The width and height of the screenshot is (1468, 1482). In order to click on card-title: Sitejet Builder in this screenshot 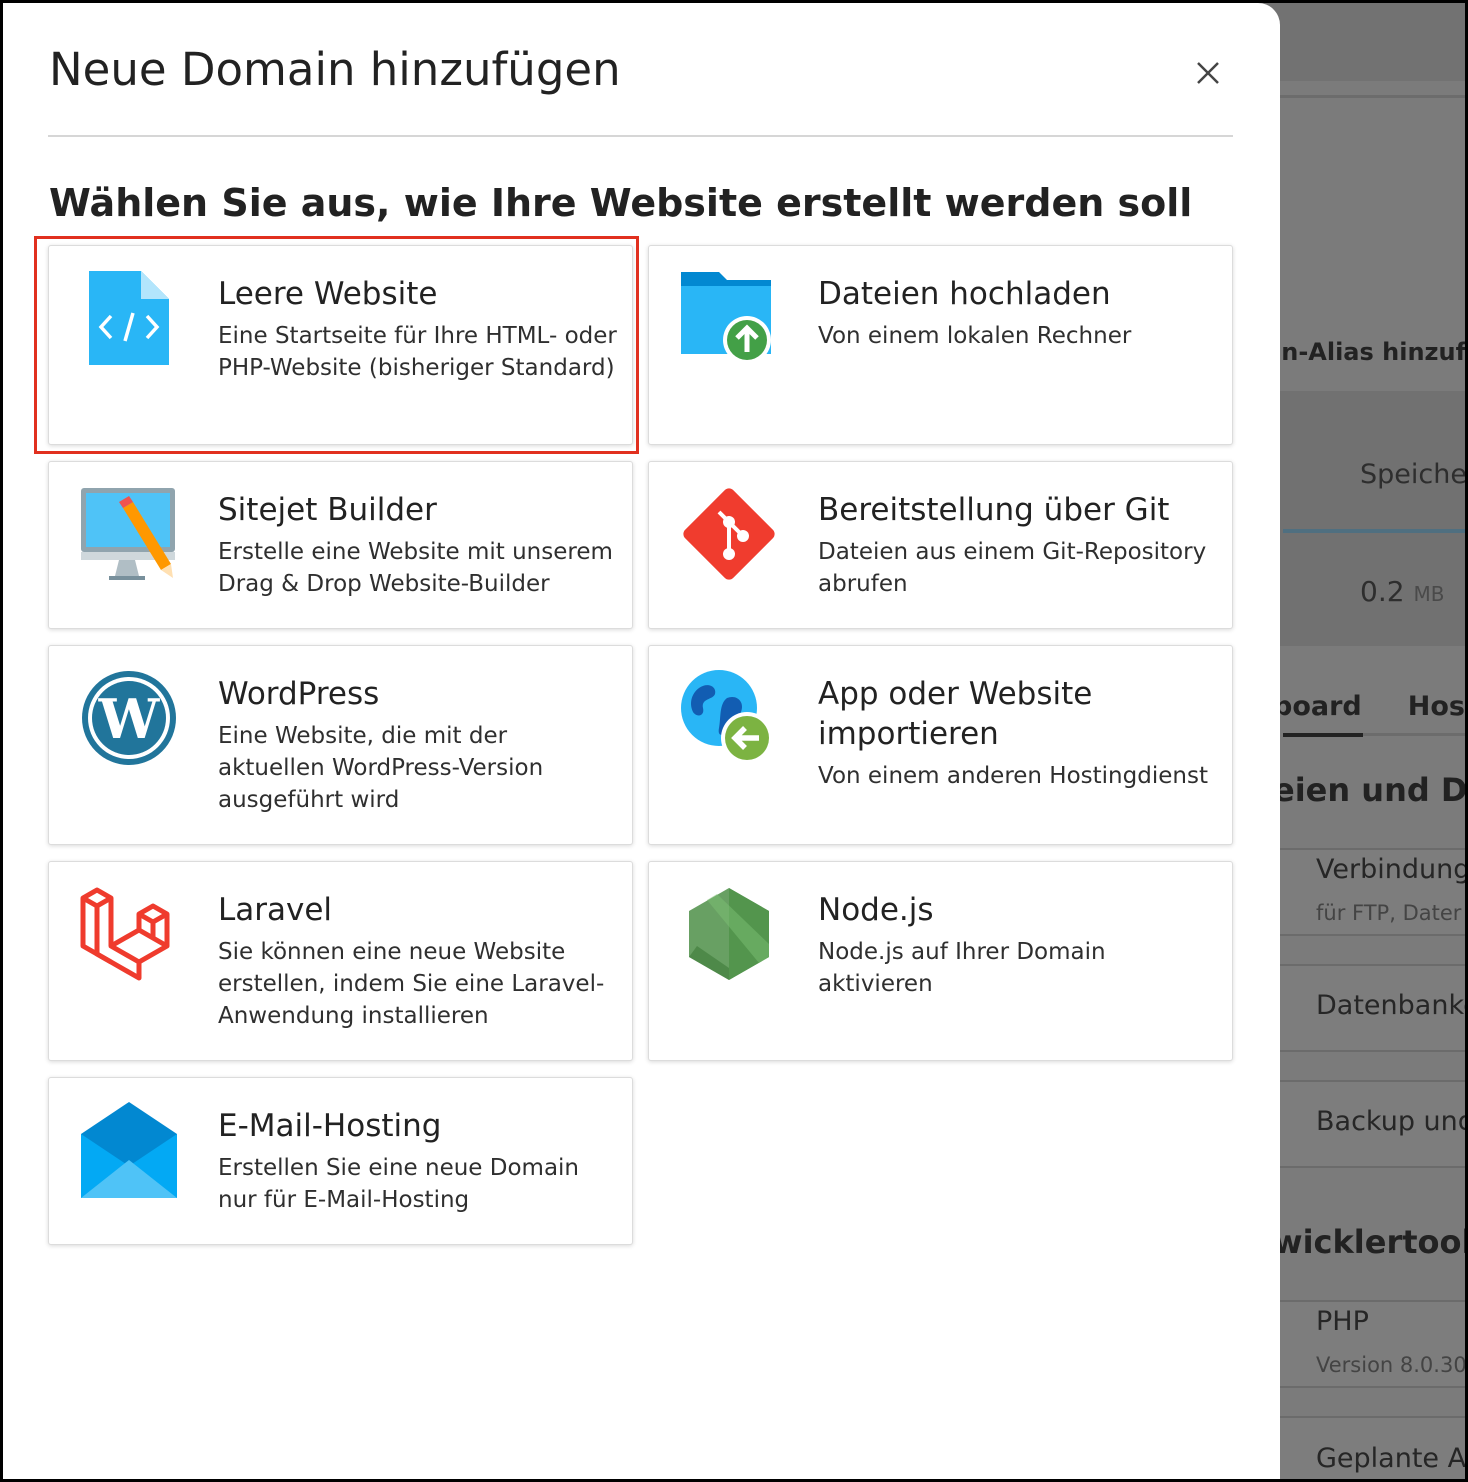, I will do `click(327, 510)`.